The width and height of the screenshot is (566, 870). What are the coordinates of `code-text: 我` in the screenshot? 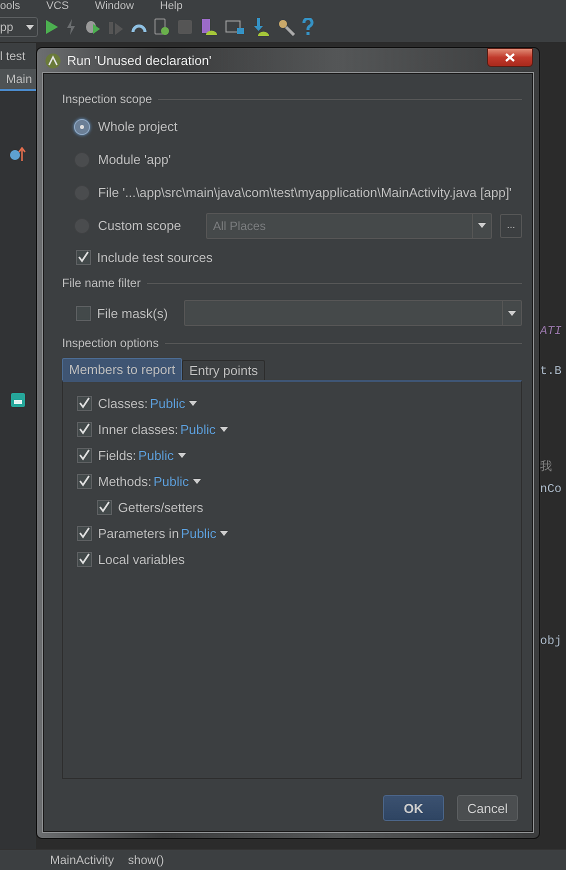 It's located at (546, 467).